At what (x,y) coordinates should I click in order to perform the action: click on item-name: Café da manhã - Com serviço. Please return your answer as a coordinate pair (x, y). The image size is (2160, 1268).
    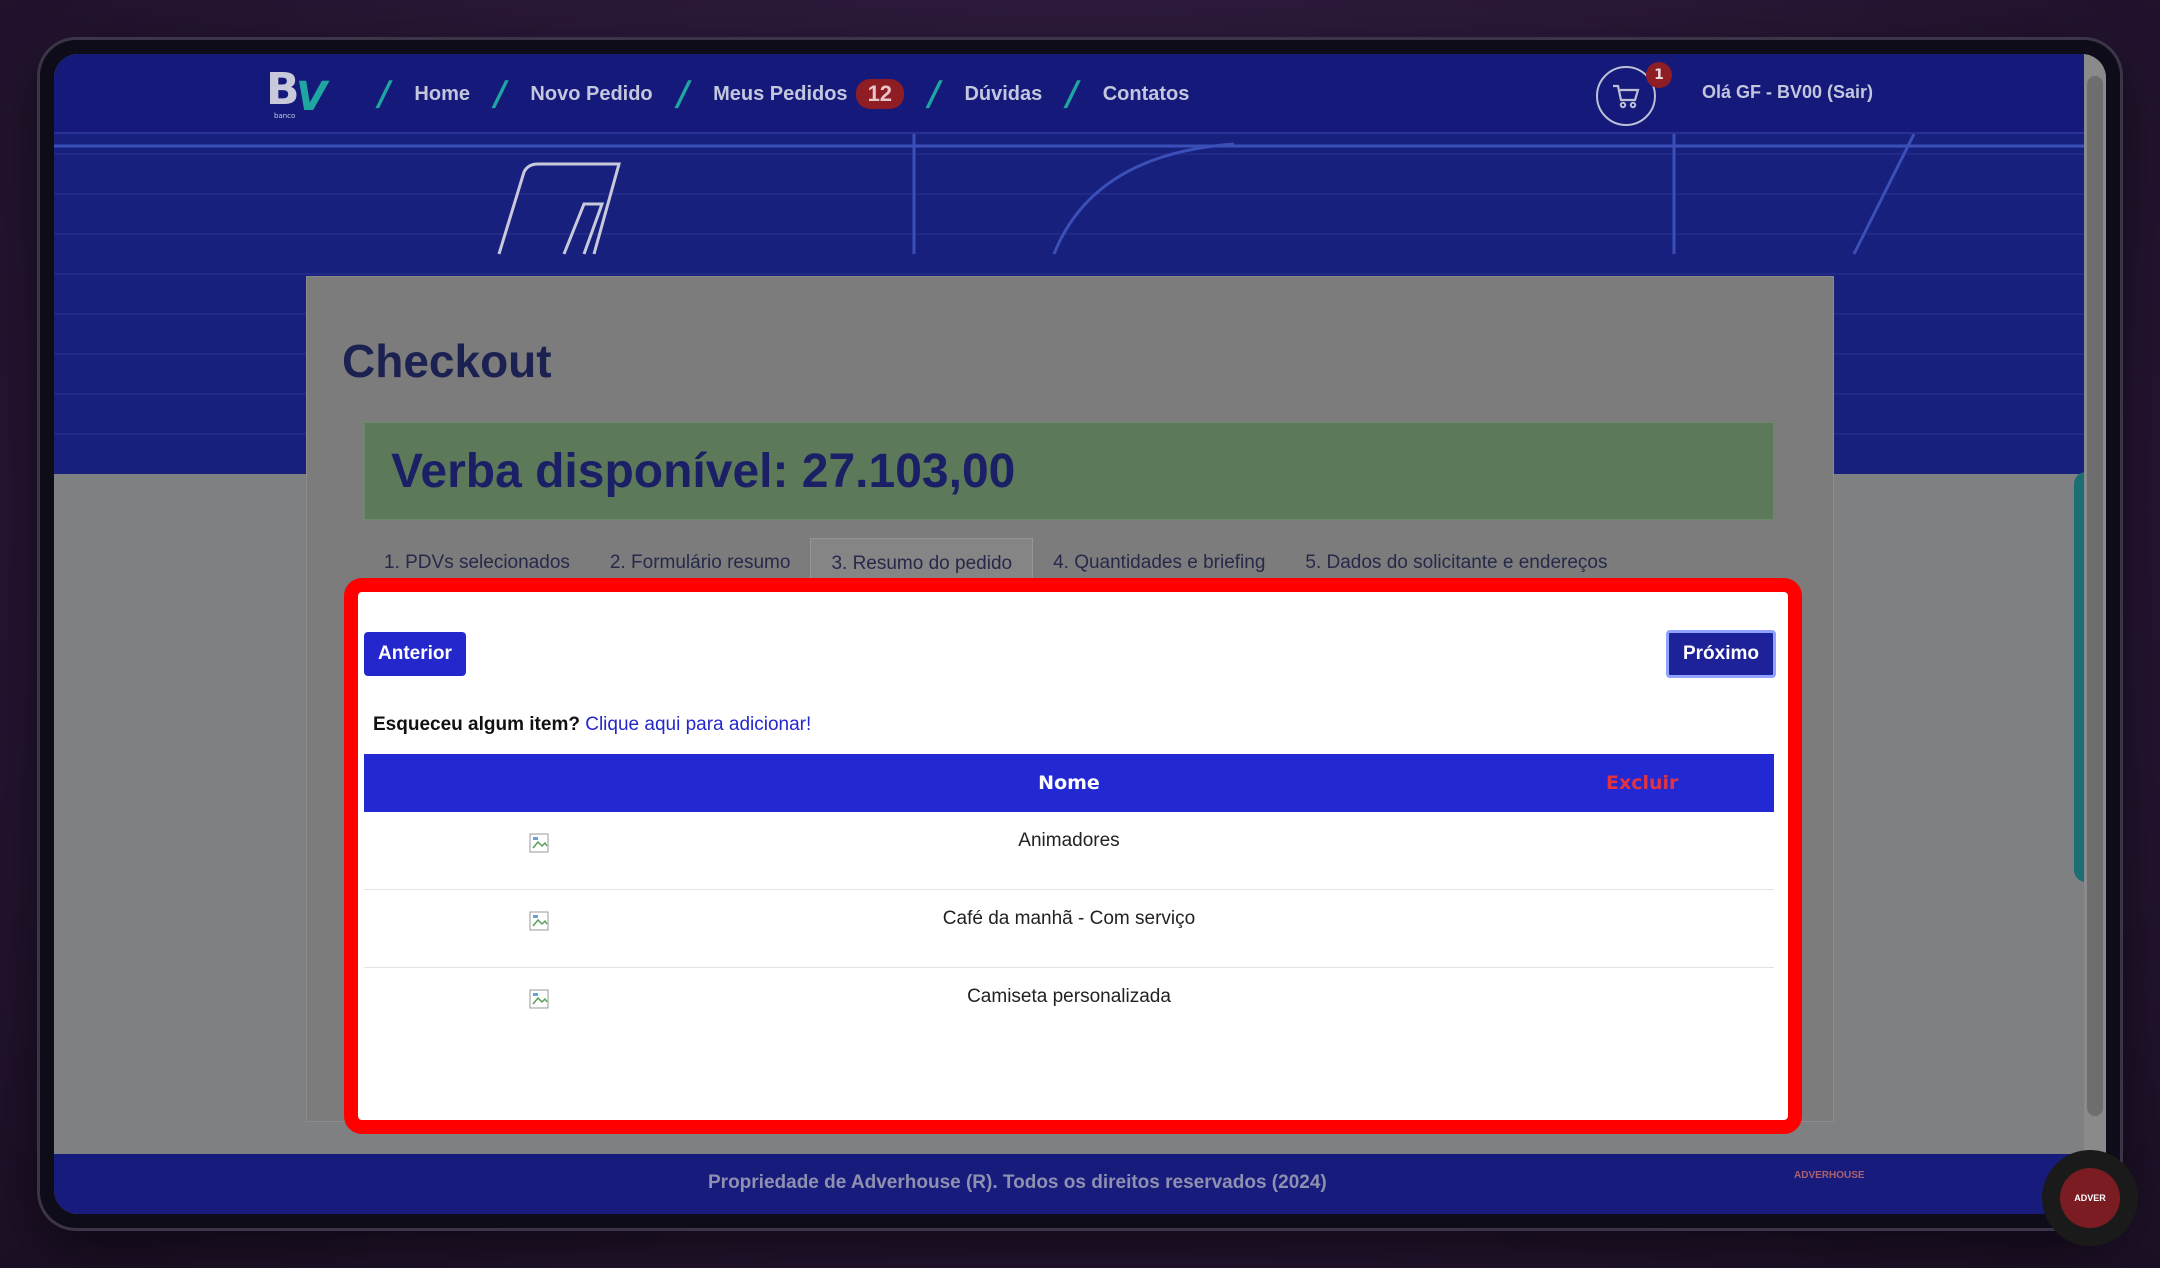
    Looking at the image, I should click on (1069, 918).